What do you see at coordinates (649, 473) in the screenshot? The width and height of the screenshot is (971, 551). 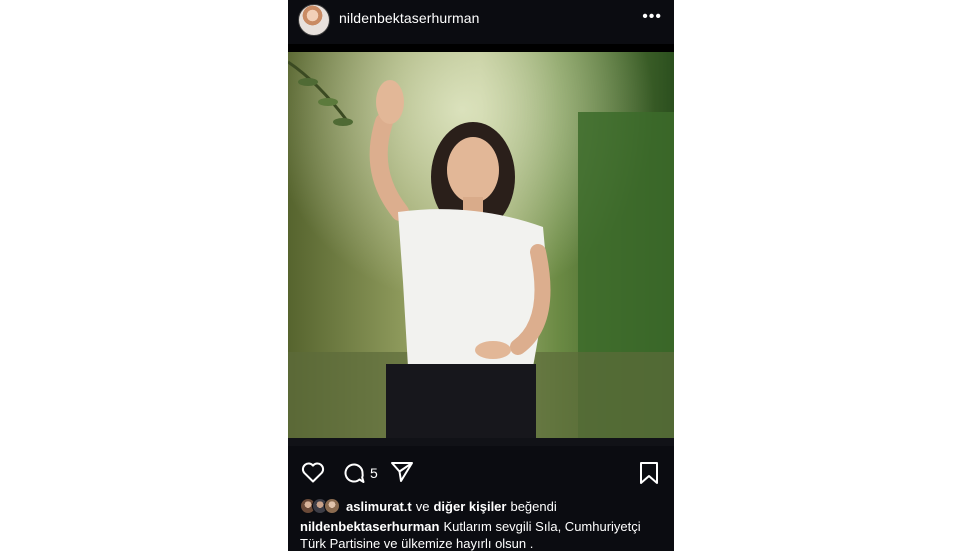 I see `bookmark-icon` at bounding box center [649, 473].